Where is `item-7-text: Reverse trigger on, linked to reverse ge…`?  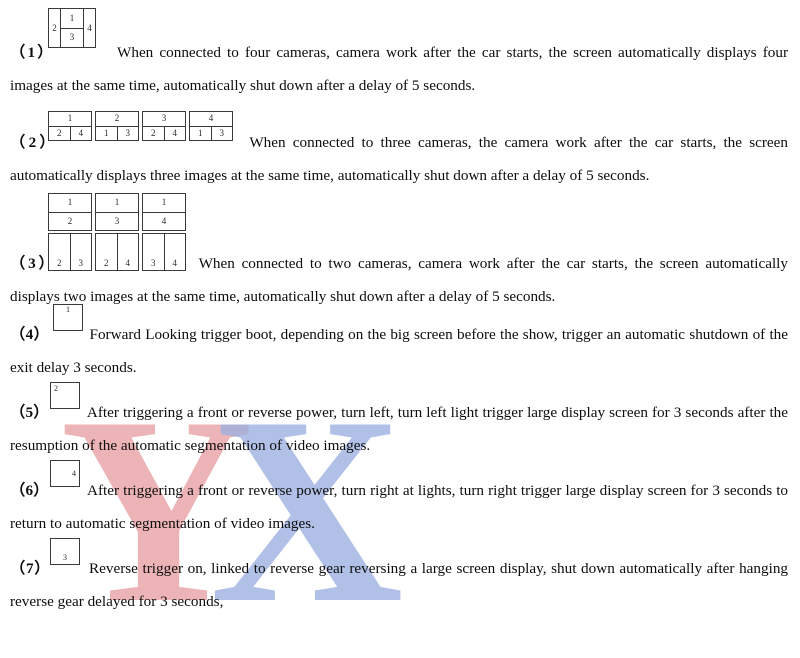
item-7-text: Reverse trigger on, linked to reverse ge… is located at coordinates (399, 585).